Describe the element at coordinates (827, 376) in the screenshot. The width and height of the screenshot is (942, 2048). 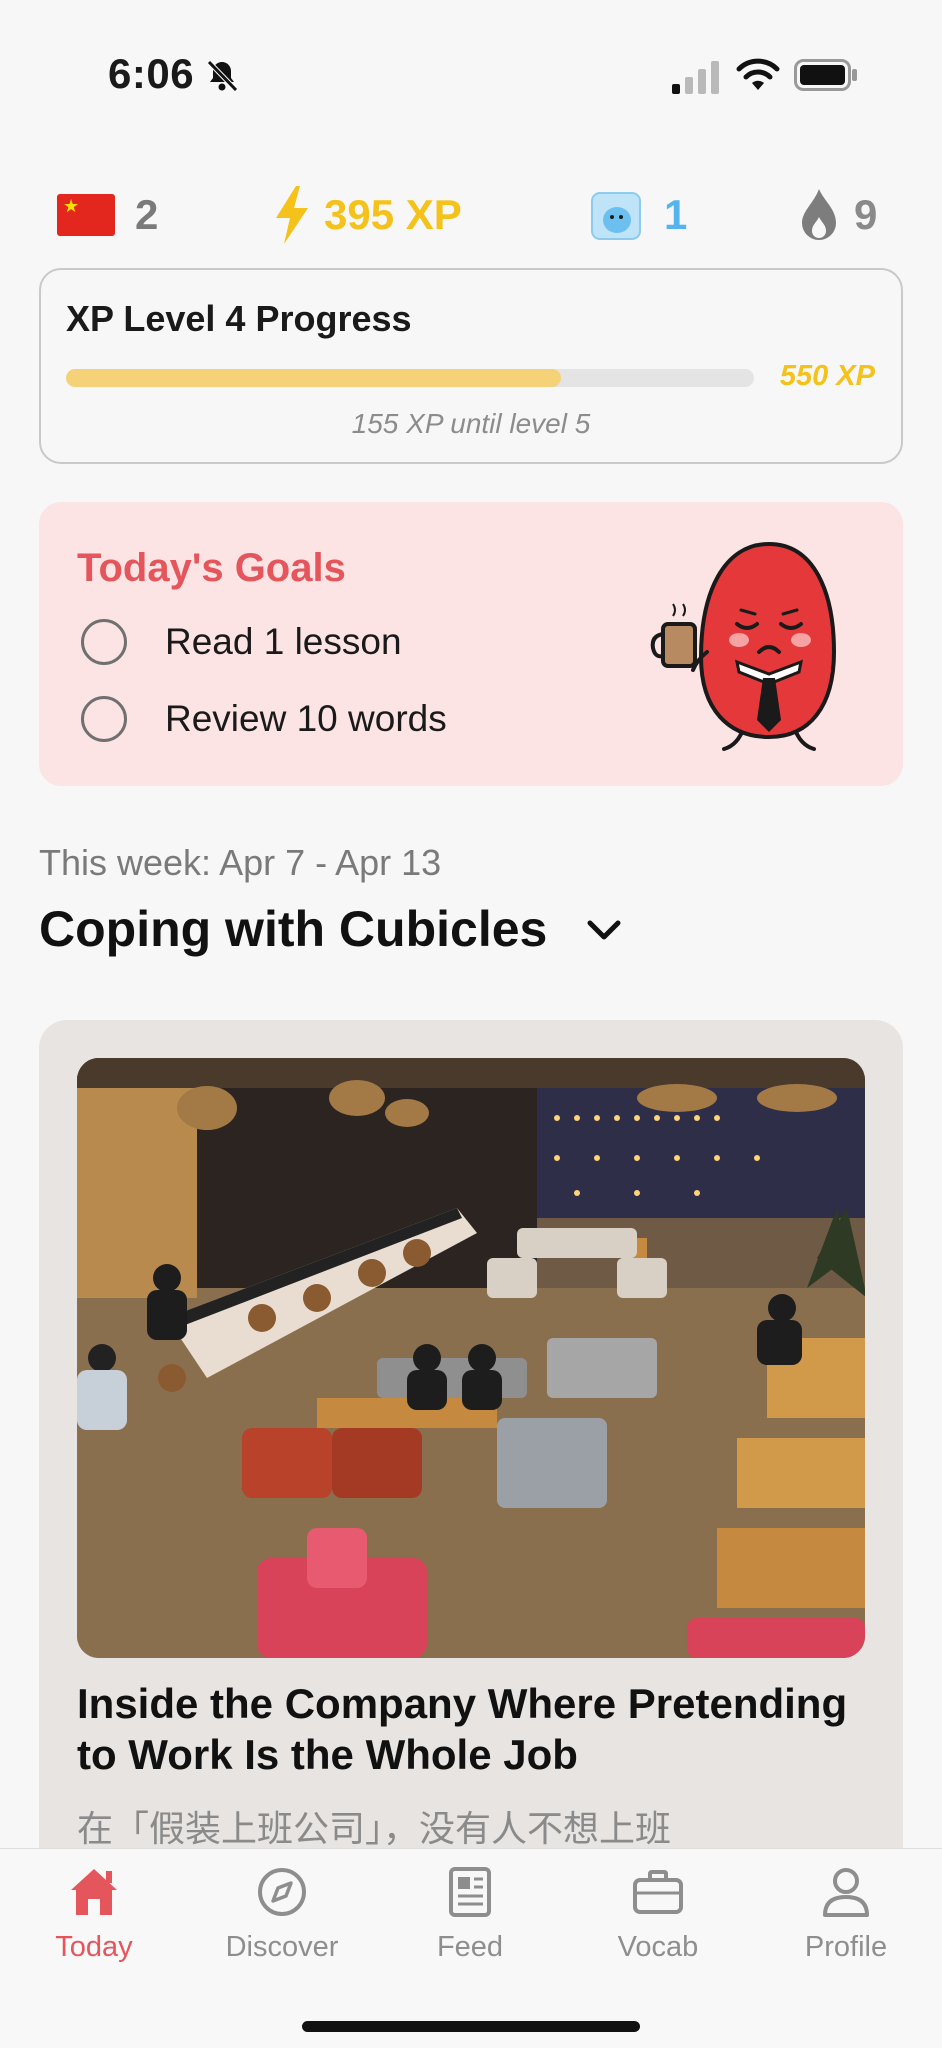
I see `xp-goal-label: 550 XP` at that location.